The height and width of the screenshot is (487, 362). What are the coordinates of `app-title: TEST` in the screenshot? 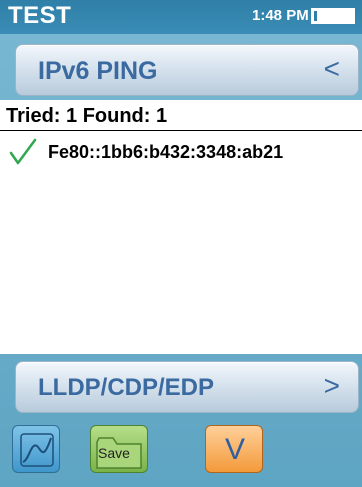 It's located at (40, 15).